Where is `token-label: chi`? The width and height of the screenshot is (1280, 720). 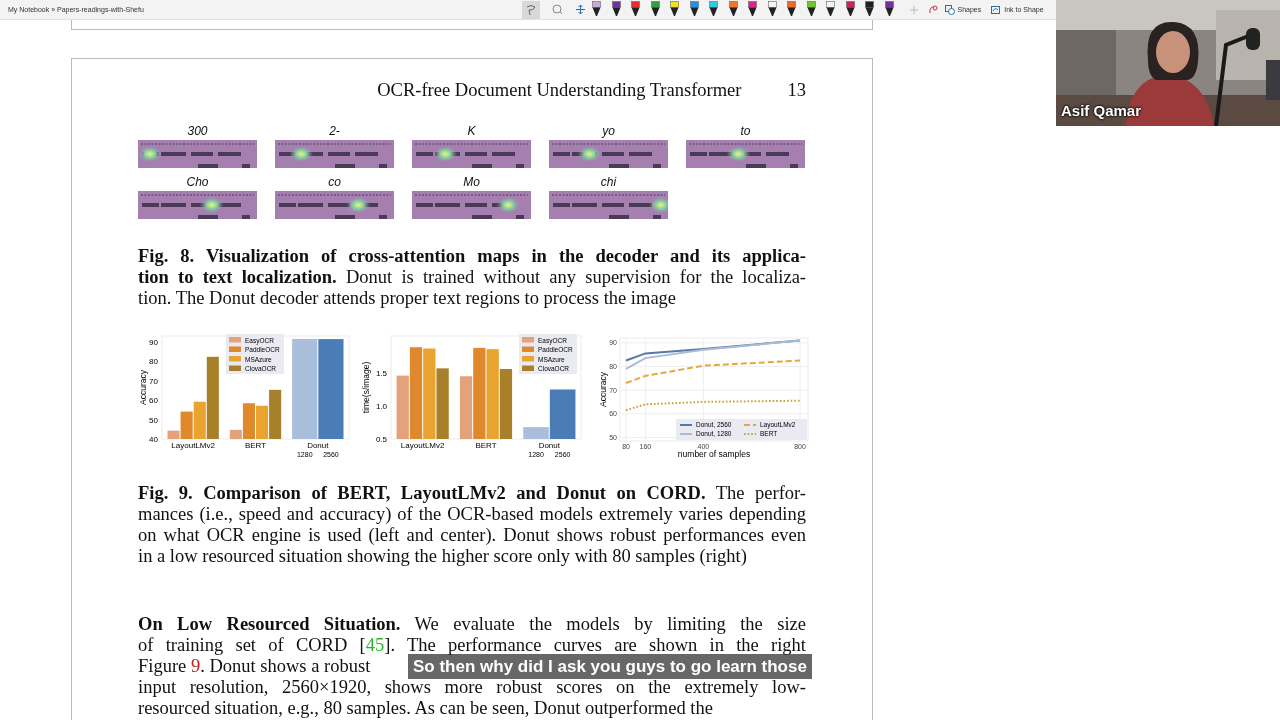
token-label: chi is located at coordinates (608, 182).